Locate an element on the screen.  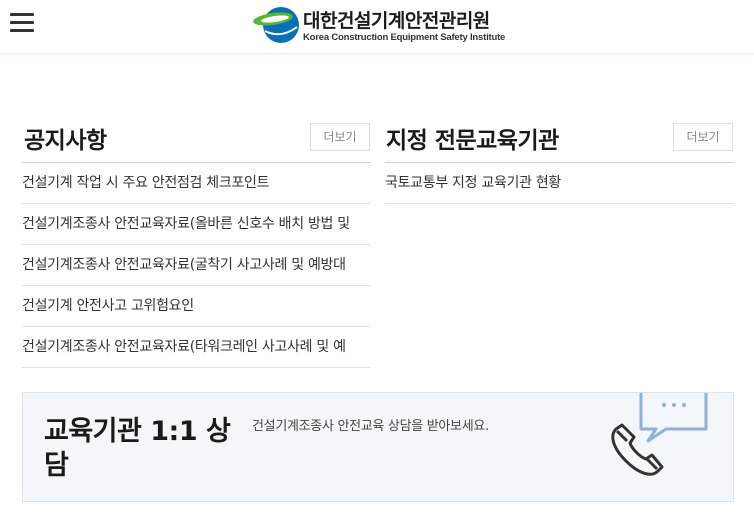
institution-item: 국토교통부 지정 교육기관 현황 is located at coordinates (559, 183).